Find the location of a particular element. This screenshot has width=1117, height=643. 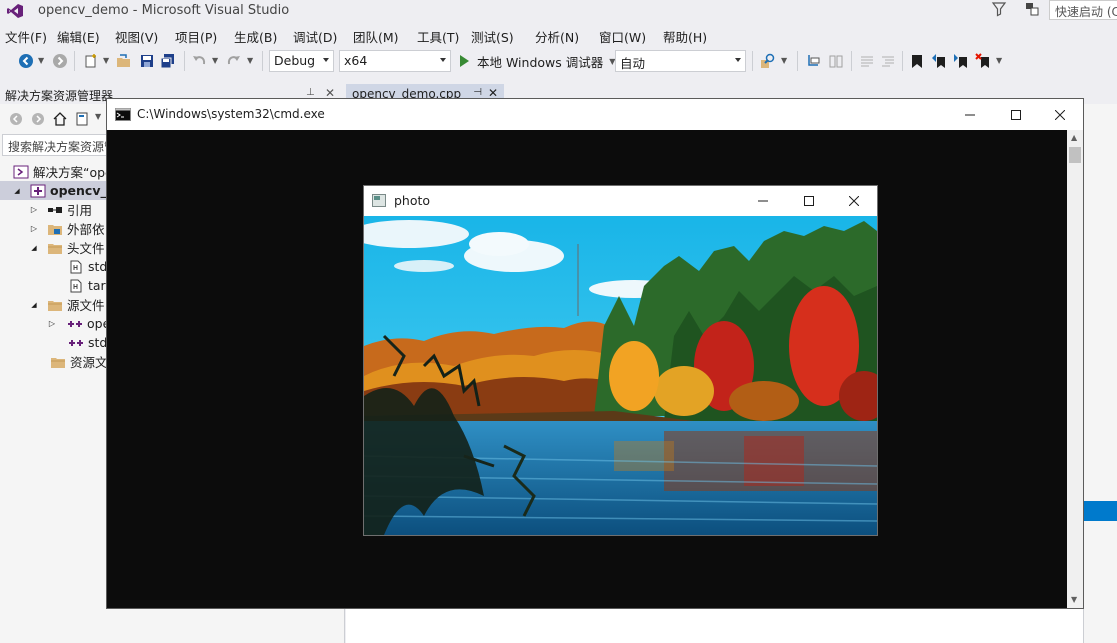

new-project-icon is located at coordinates (91, 61).